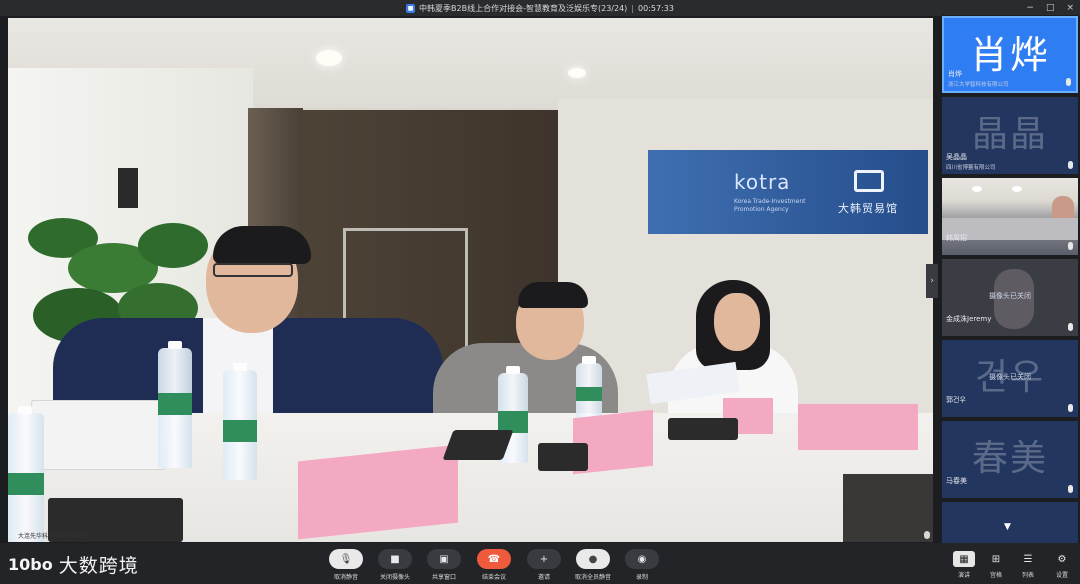 This screenshot has width=1080, height=584. What do you see at coordinates (656, 8) in the screenshot?
I see `meeting-timer: 00:57:33` at bounding box center [656, 8].